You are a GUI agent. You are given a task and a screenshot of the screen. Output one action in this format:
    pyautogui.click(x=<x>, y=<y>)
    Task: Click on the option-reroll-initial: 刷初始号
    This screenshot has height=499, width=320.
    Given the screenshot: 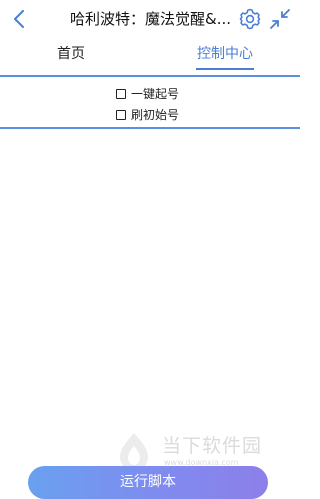 What is the action you would take?
    pyautogui.click(x=147, y=115)
    